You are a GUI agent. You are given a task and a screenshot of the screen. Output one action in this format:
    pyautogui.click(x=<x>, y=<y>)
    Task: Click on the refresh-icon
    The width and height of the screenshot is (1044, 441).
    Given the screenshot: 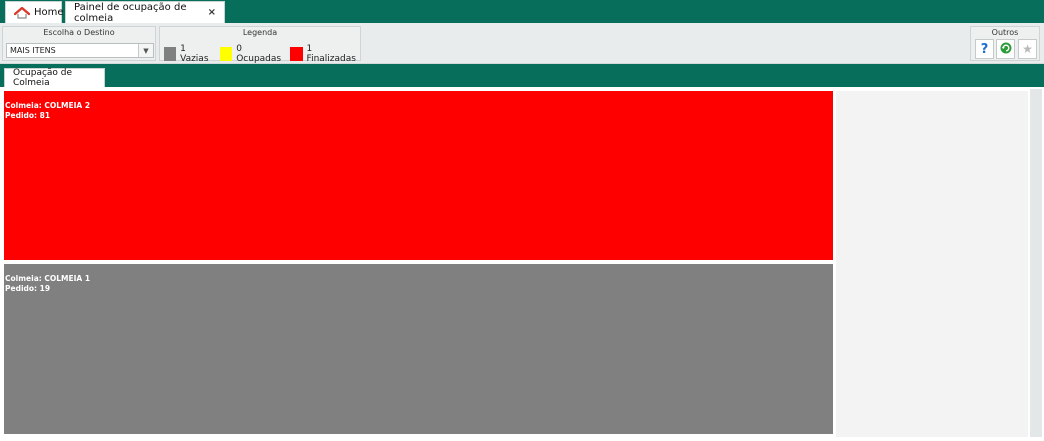 What is the action you would take?
    pyautogui.click(x=1006, y=49)
    